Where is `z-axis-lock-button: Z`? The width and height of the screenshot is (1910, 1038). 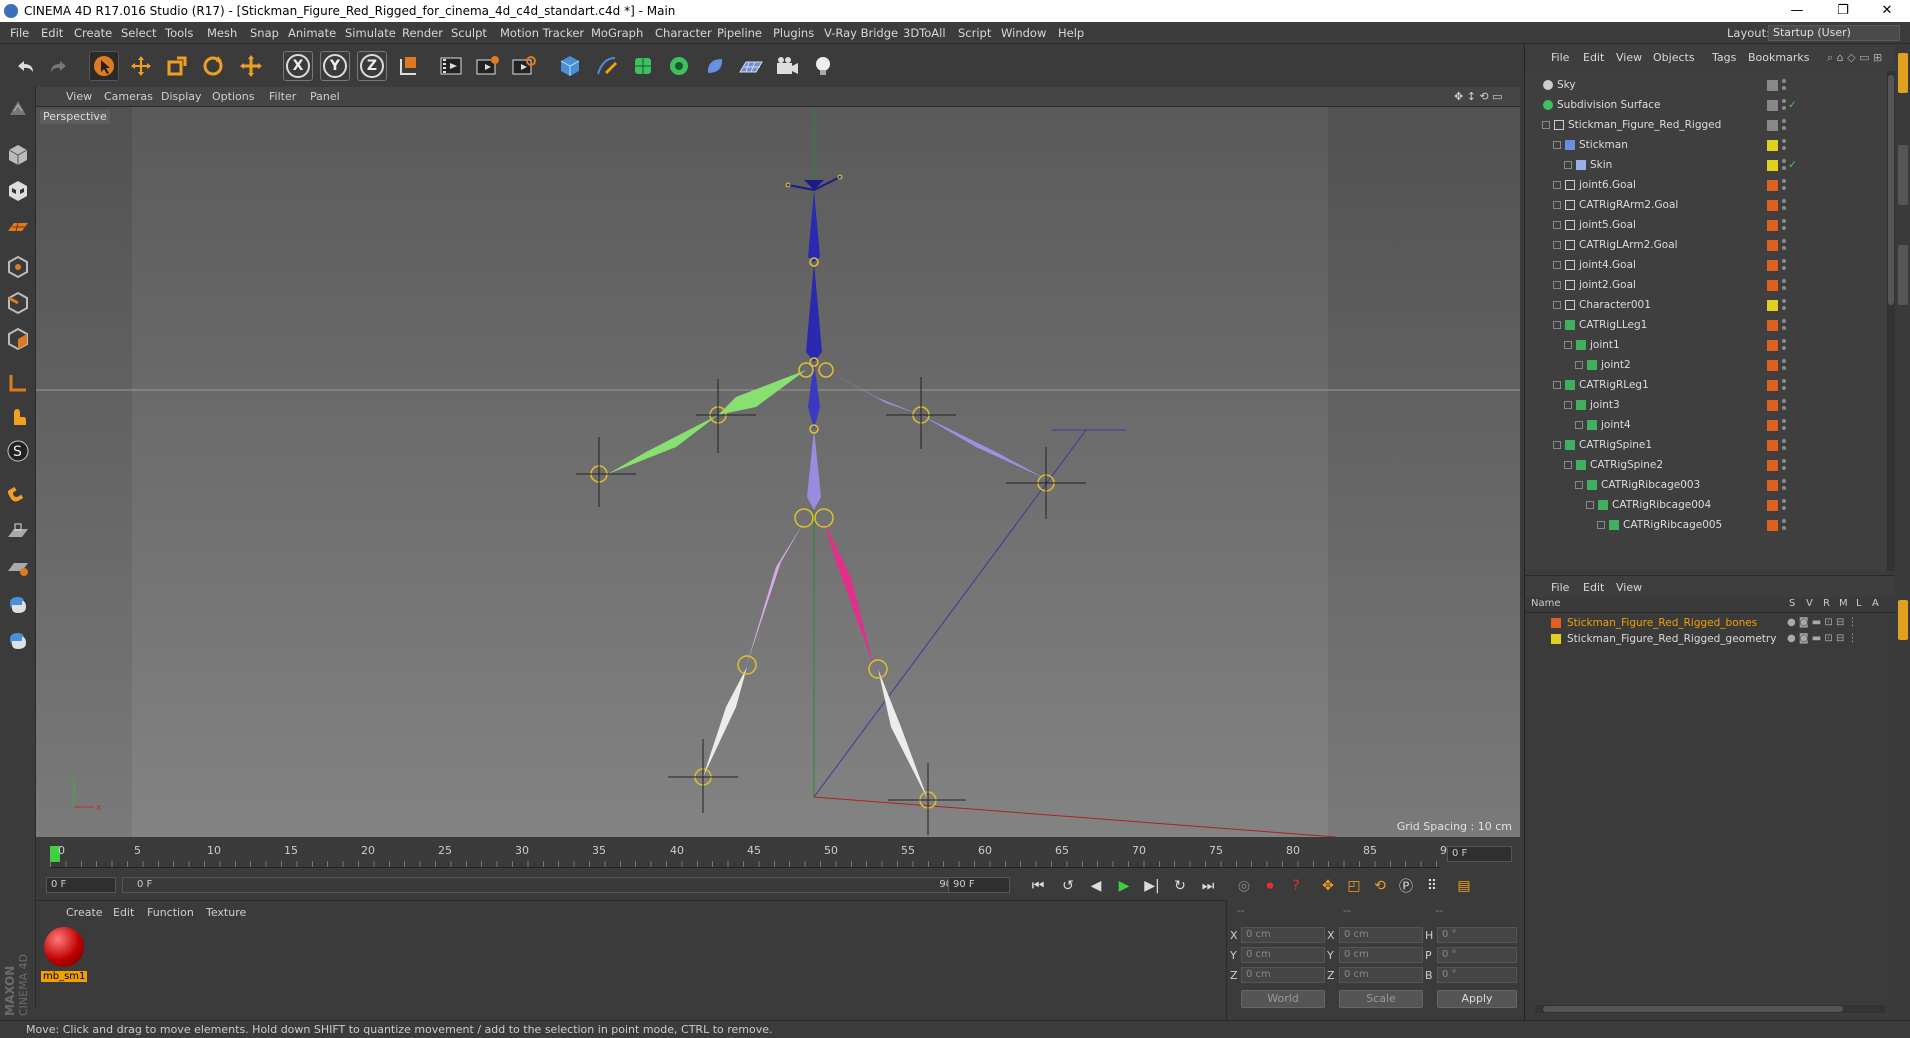 z-axis-lock-button: Z is located at coordinates (372, 66).